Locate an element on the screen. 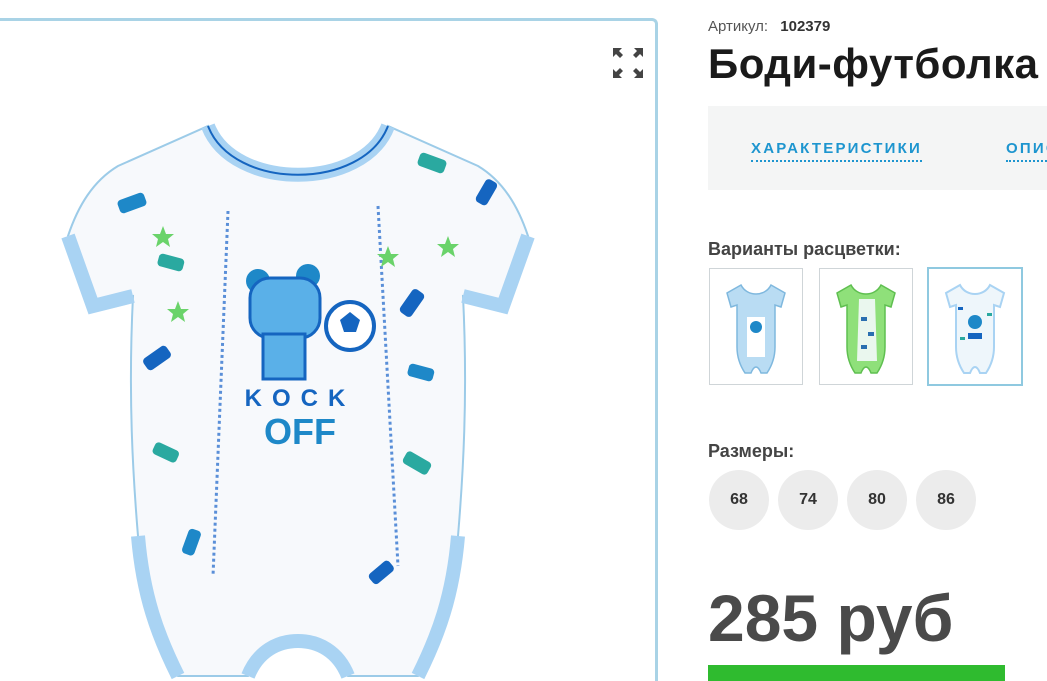  sku-label: Артикул: is located at coordinates (738, 26).